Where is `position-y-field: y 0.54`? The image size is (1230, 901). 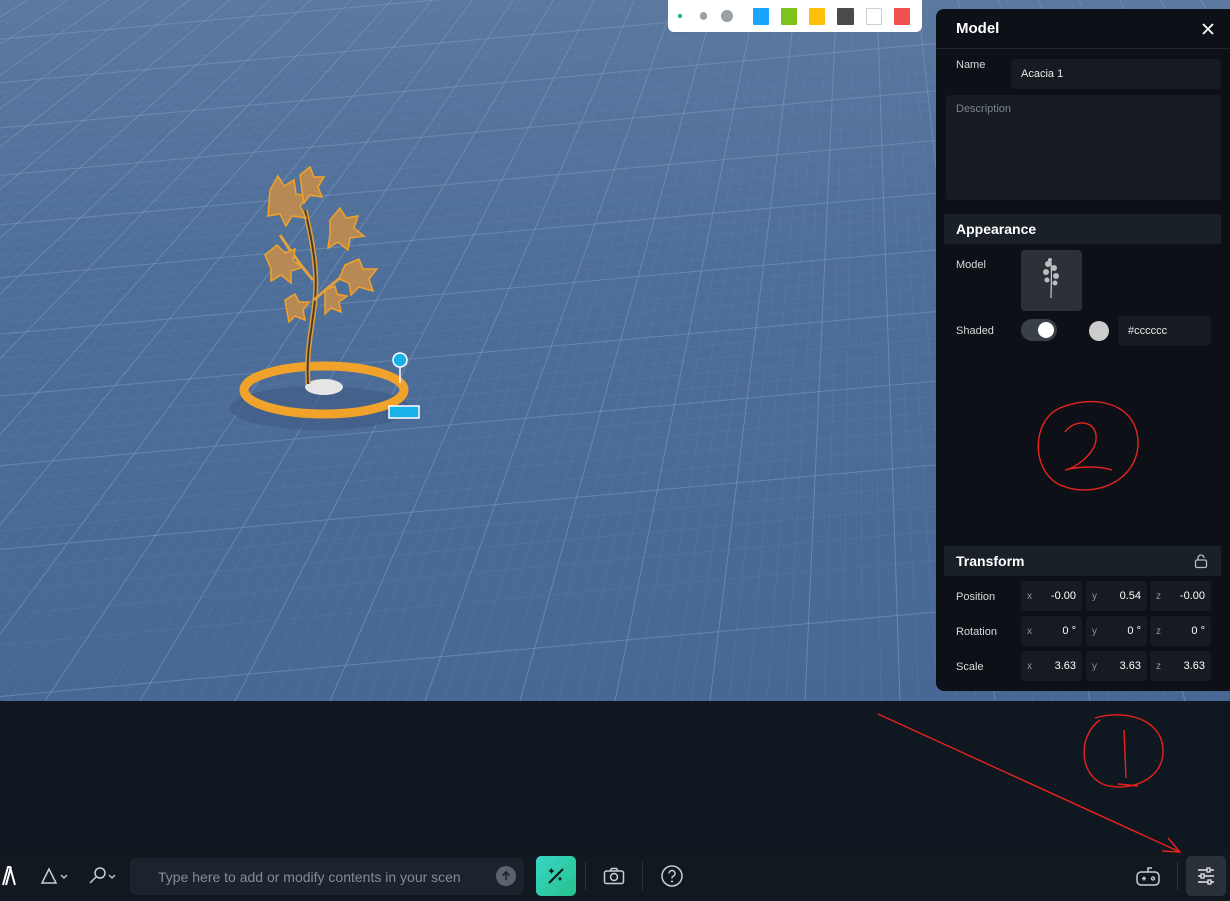
position-y-field: y 0.54 is located at coordinates (1116, 596).